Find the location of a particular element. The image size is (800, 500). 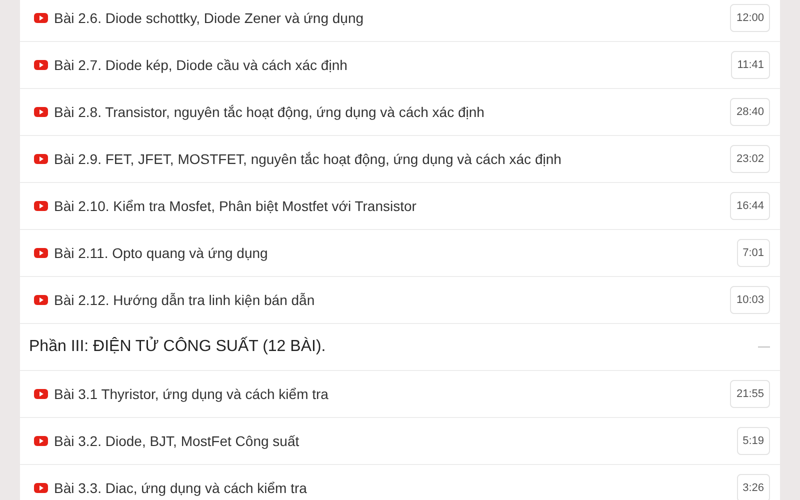

duration-badge: 3:26 is located at coordinates (753, 487).